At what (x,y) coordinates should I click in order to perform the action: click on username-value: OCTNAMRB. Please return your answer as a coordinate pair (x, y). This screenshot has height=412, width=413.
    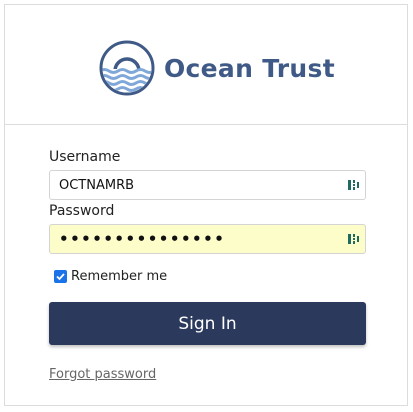
    Looking at the image, I should click on (97, 185).